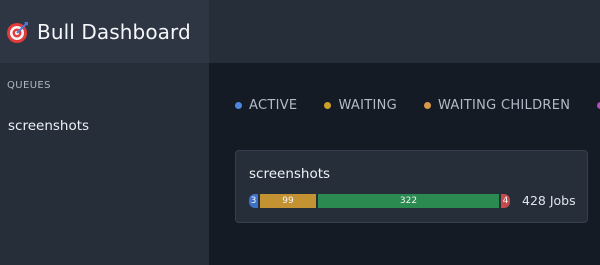 This screenshot has height=265, width=600. I want to click on brand-header: Bull Dashboard, so click(104, 31).